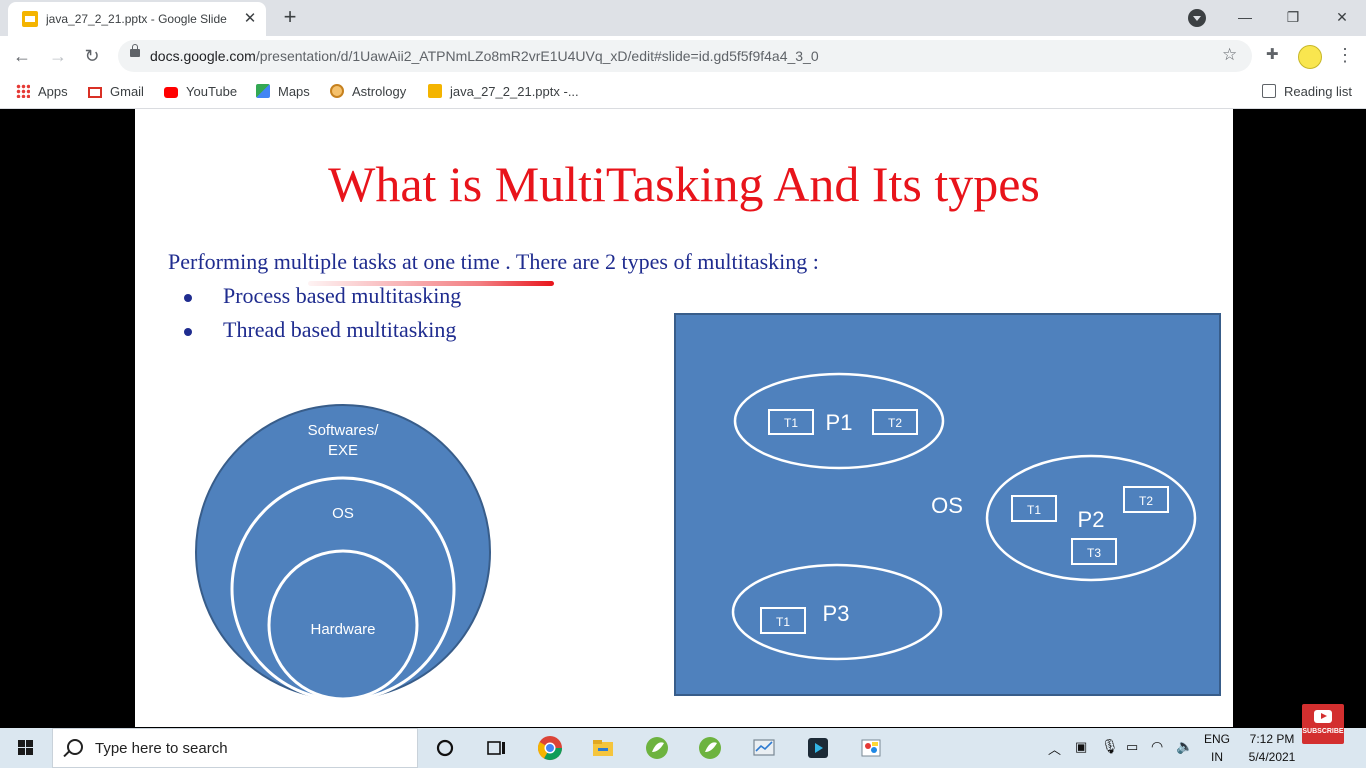 The width and height of the screenshot is (1366, 768). I want to click on apps-grid-icon, so click(23, 91).